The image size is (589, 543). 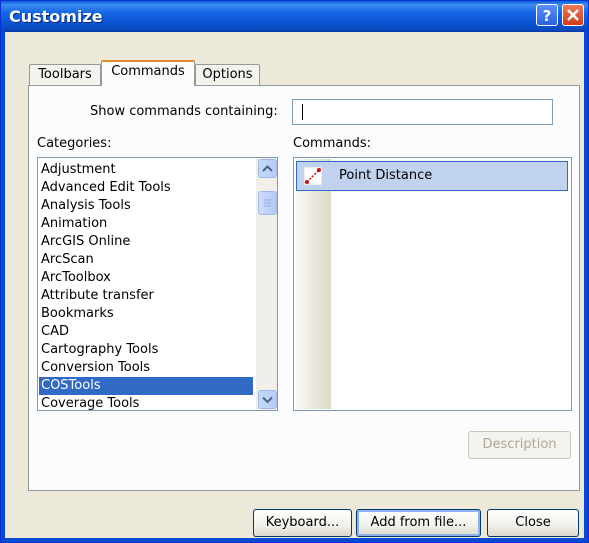 I want to click on list-item: ArcGIS Online, so click(x=85, y=242).